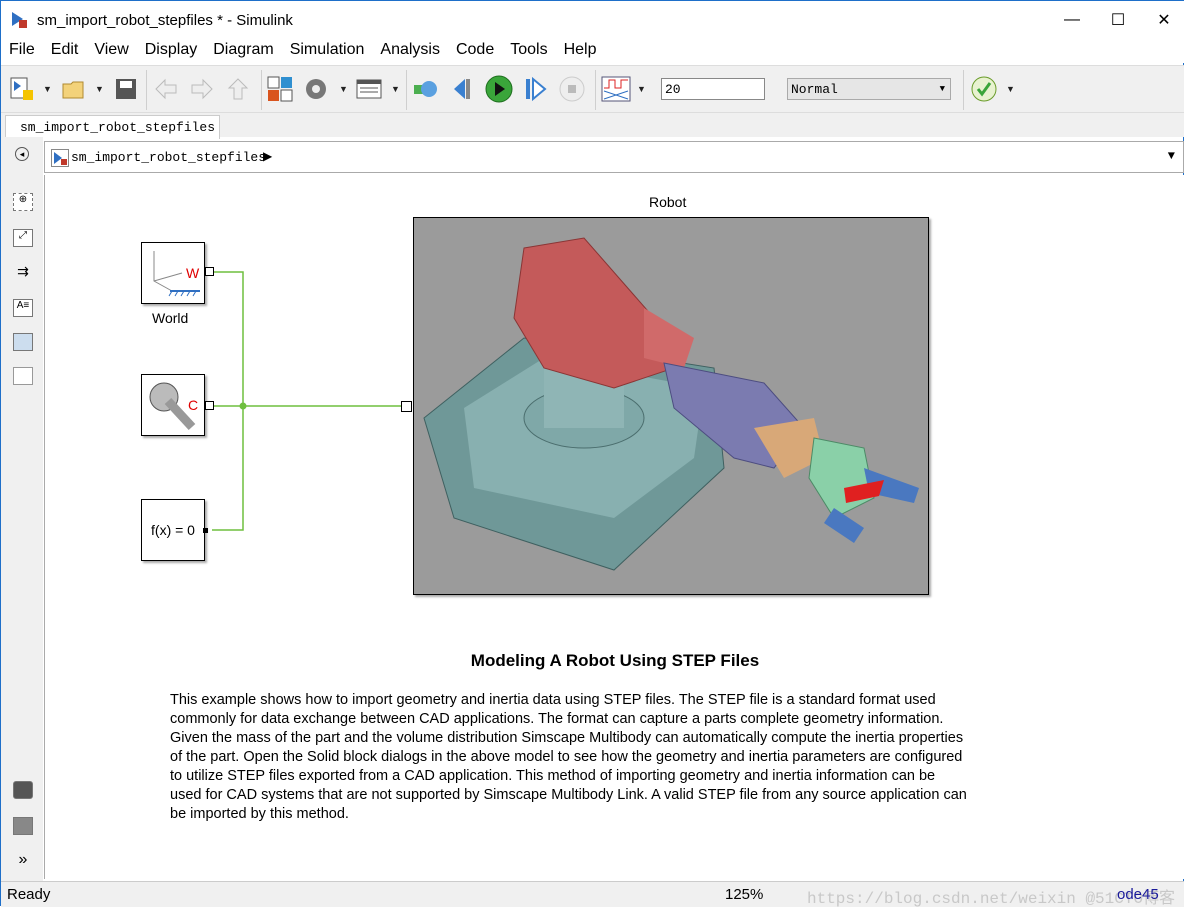 Image resolution: width=1184 pixels, height=908 pixels. Describe the element at coordinates (641, 89) in the screenshot. I see `logging-dropdown-icon: ▼` at that location.